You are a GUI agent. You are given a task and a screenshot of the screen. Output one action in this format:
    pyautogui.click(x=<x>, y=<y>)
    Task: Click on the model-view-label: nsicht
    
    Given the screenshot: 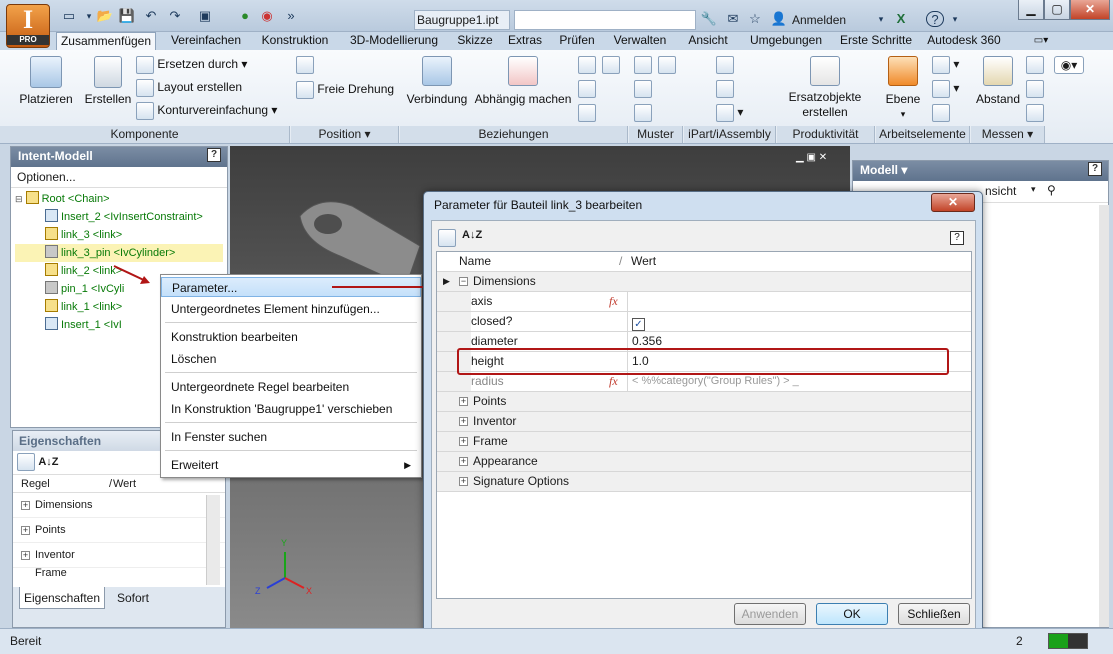 What is the action you would take?
    pyautogui.click(x=1000, y=191)
    